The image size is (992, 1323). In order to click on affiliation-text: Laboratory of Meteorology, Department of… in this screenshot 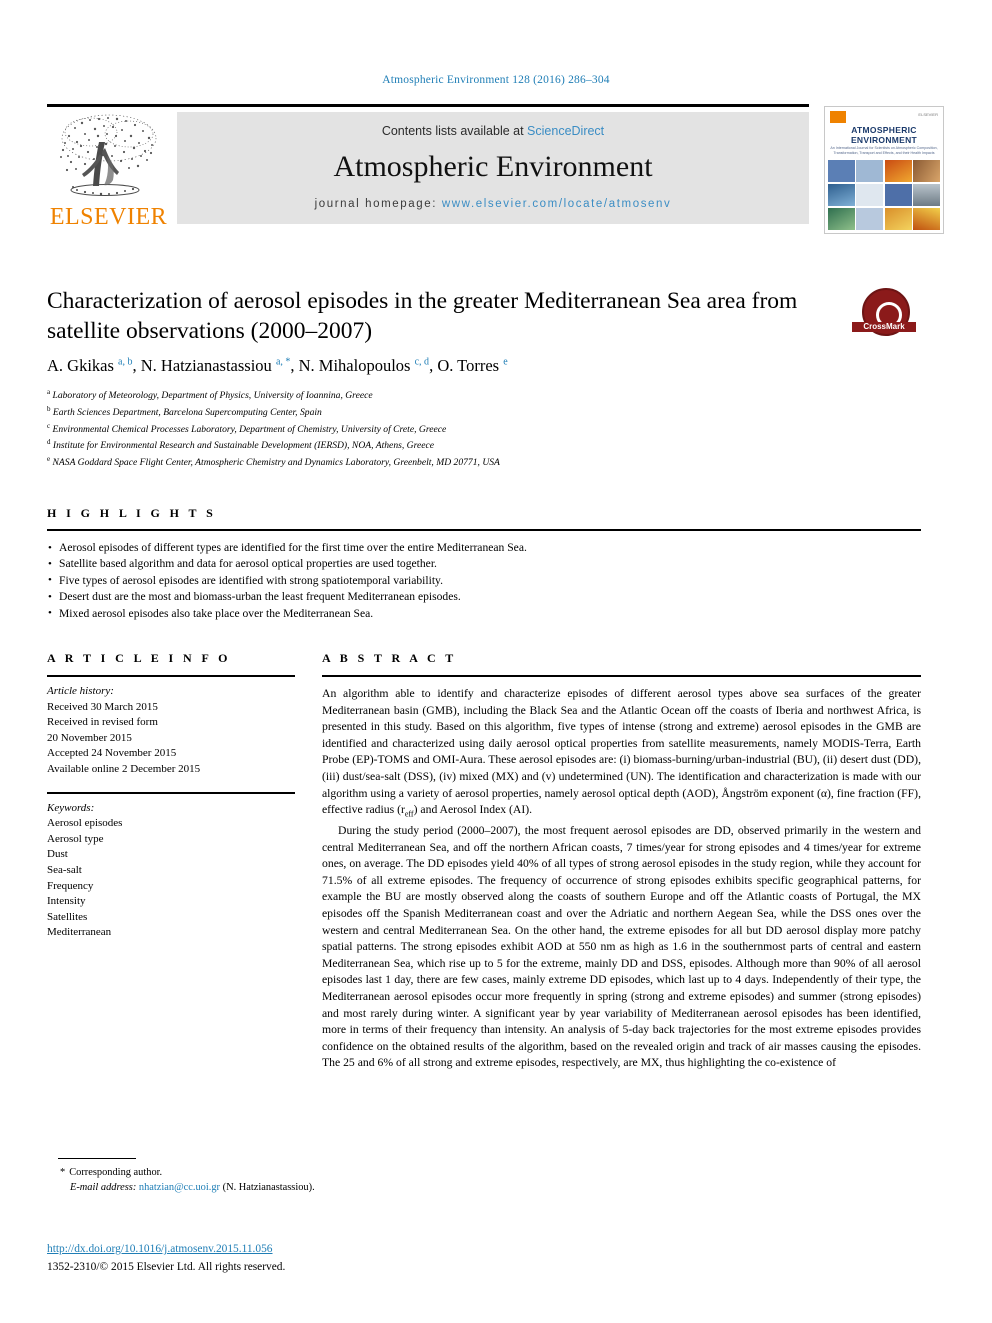, I will do `click(211, 396)`.